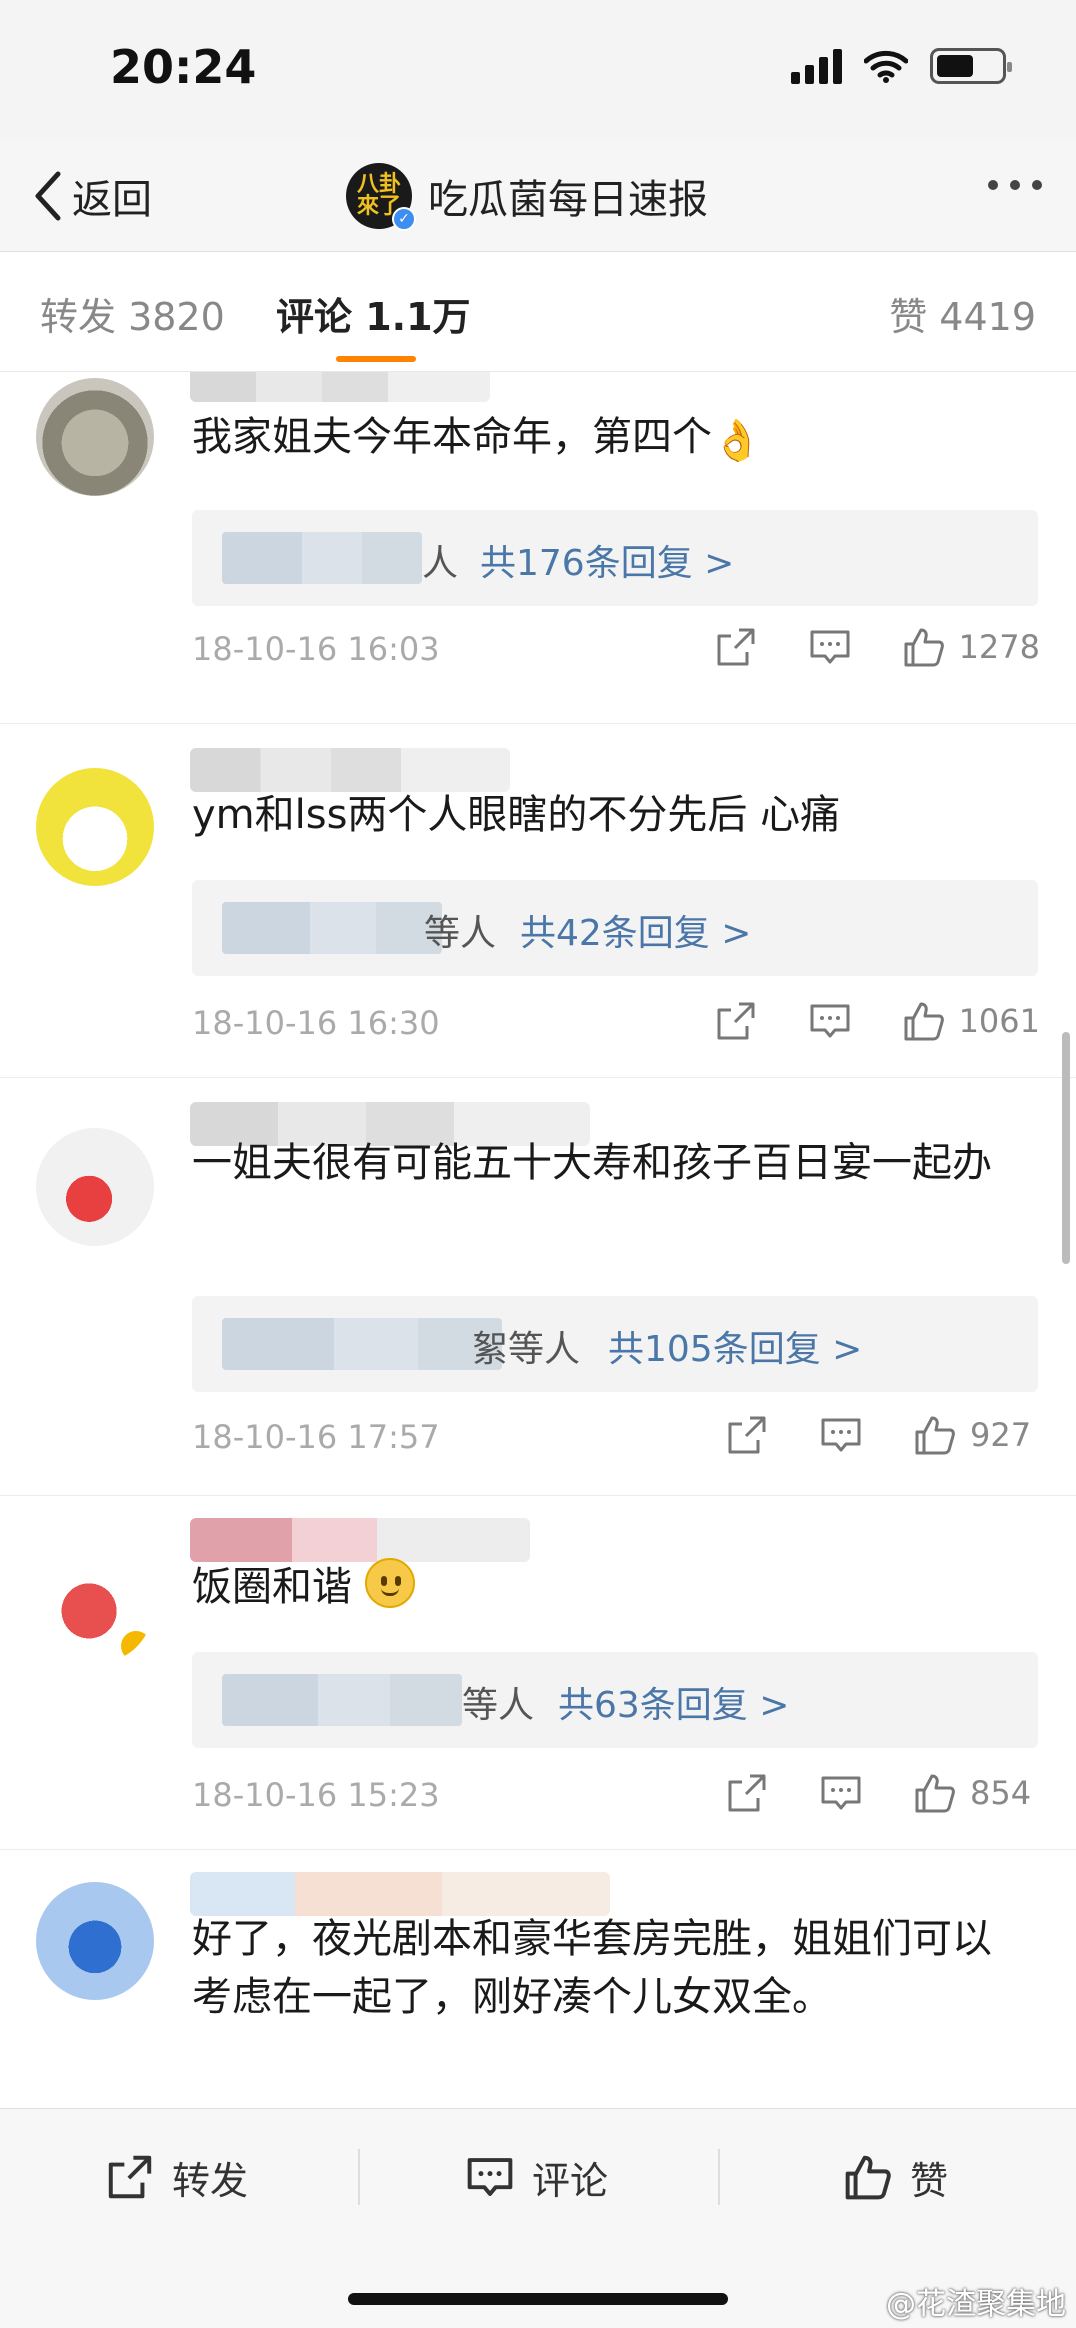 This screenshot has height=2328, width=1076. I want to click on like-count: 1278, so click(999, 647).